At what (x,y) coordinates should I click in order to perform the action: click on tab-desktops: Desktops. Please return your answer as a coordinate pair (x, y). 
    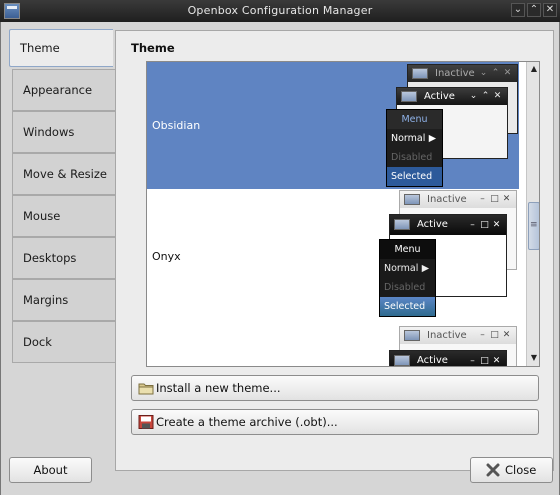
    Looking at the image, I should click on (63, 258).